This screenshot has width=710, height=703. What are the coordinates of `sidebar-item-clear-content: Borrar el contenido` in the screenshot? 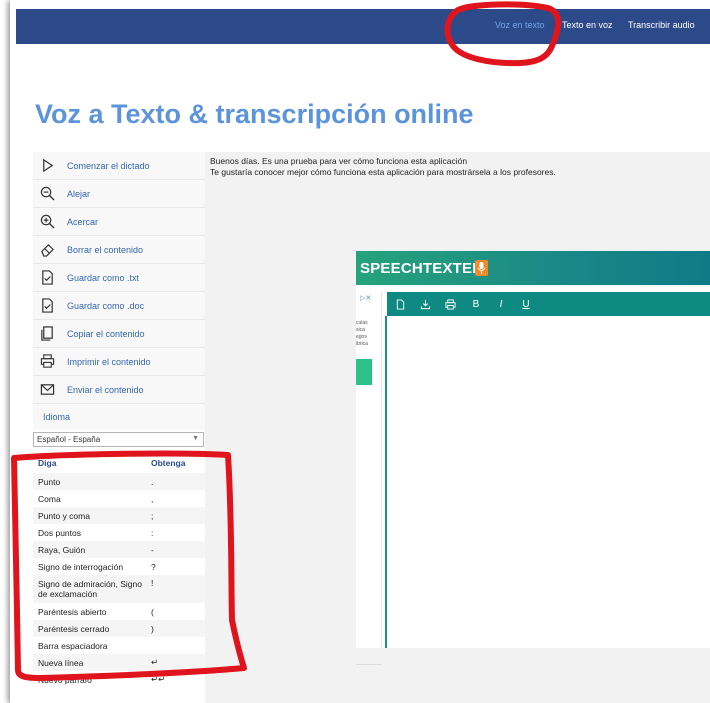 It's located at (119, 250).